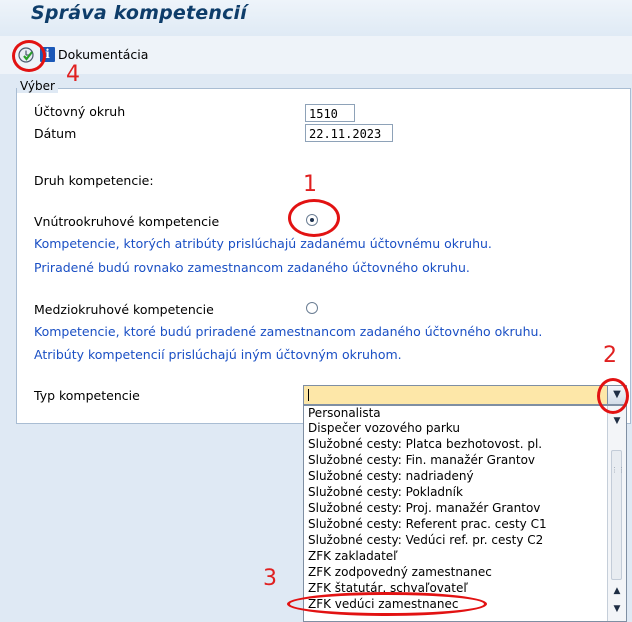 This screenshot has width=632, height=622. I want to click on date-field: 22.11.2023, so click(349, 133).